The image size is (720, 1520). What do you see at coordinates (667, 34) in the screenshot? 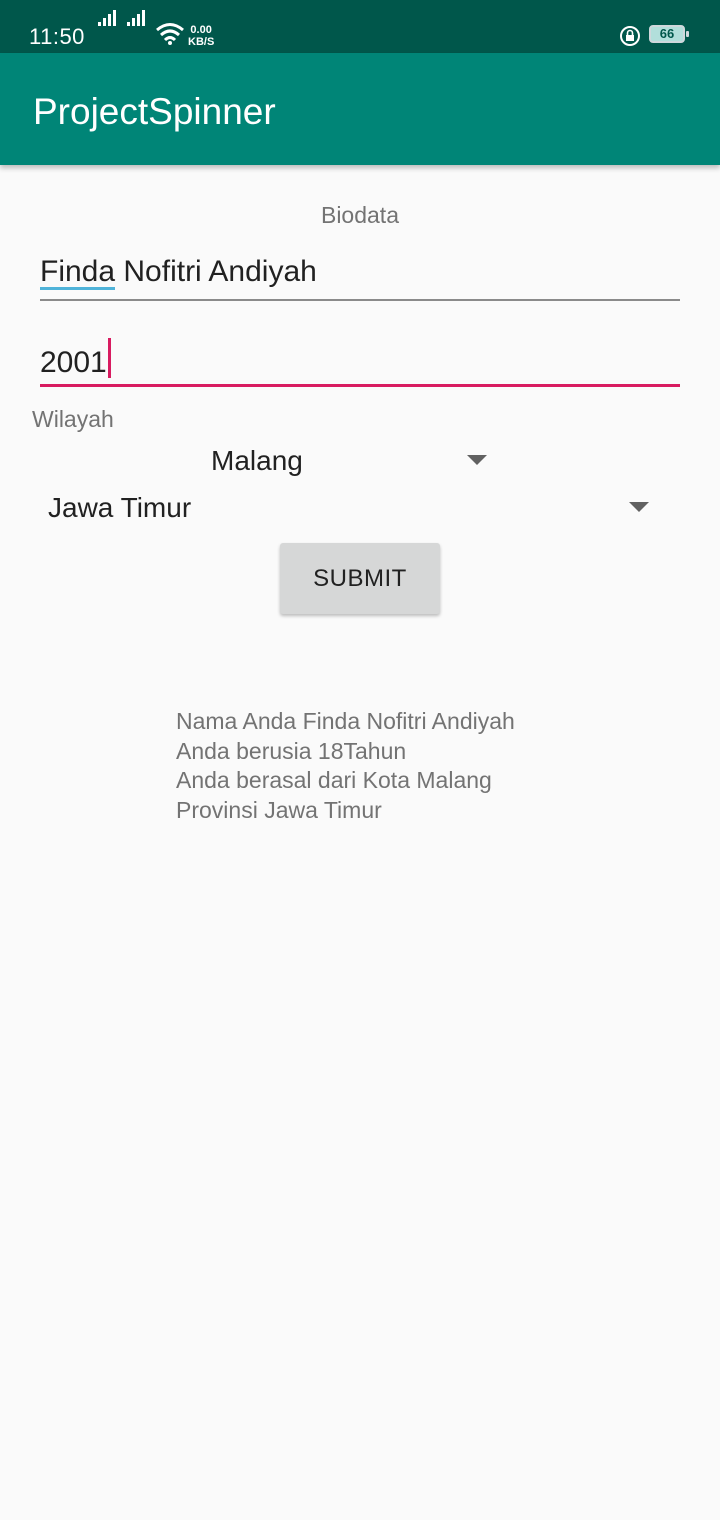
I see `battery-icon: 66` at bounding box center [667, 34].